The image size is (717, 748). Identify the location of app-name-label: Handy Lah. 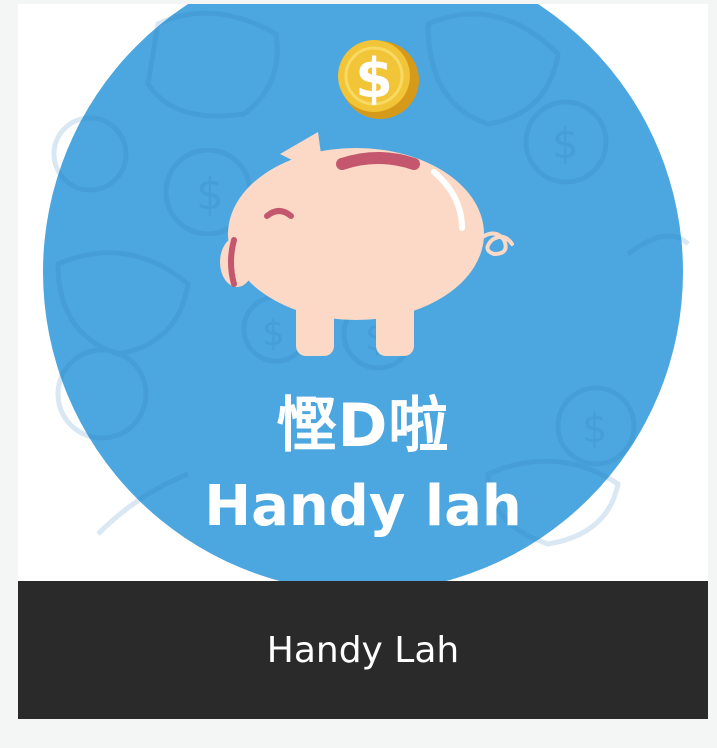
(363, 650).